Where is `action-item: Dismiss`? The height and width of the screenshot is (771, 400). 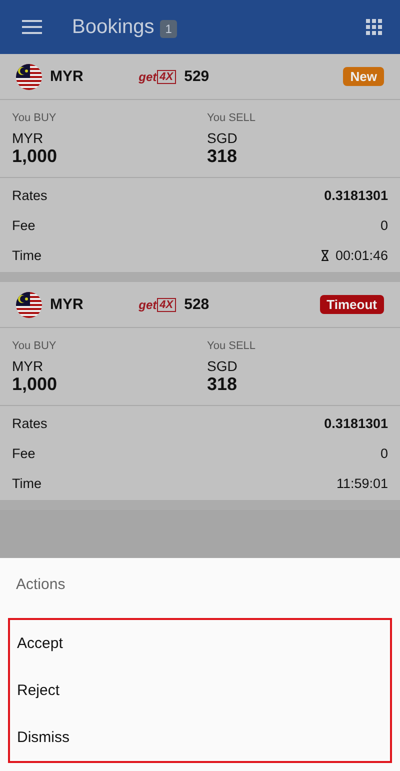
action-item: Dismiss is located at coordinates (200, 737).